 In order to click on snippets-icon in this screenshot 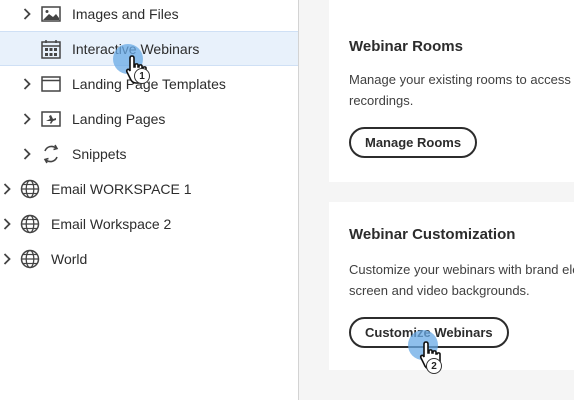, I will do `click(51, 154)`.